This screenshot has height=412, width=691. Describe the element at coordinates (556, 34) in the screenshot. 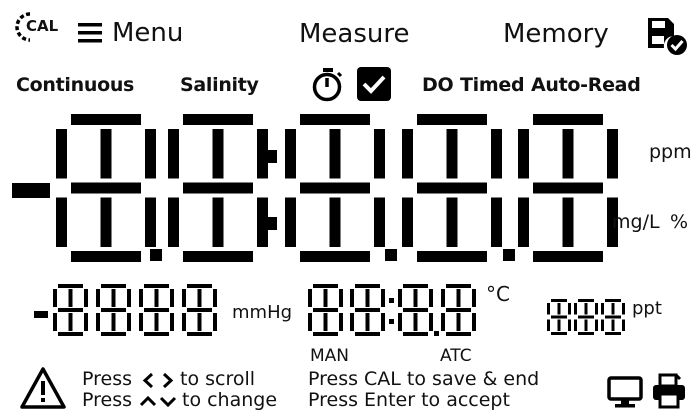

I see `memory-tab: Memory` at that location.